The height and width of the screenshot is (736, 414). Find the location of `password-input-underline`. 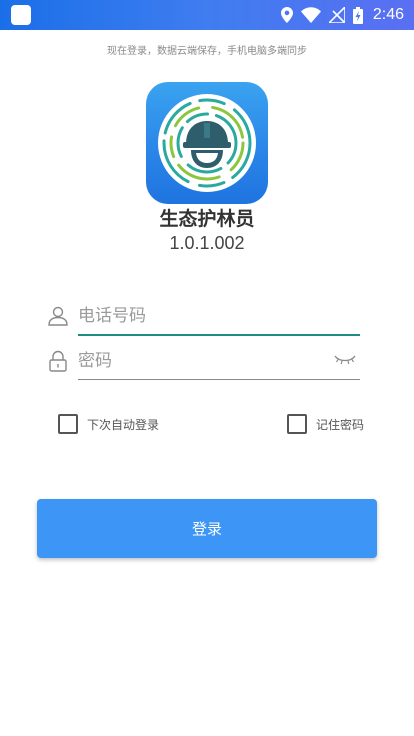

password-input-underline is located at coordinates (219, 379).